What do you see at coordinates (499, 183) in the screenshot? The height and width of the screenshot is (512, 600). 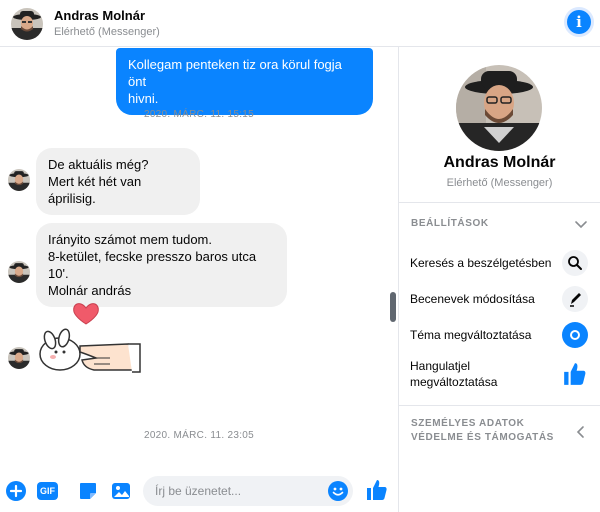 I see `profile-status: Elérhető (Messenger)` at bounding box center [499, 183].